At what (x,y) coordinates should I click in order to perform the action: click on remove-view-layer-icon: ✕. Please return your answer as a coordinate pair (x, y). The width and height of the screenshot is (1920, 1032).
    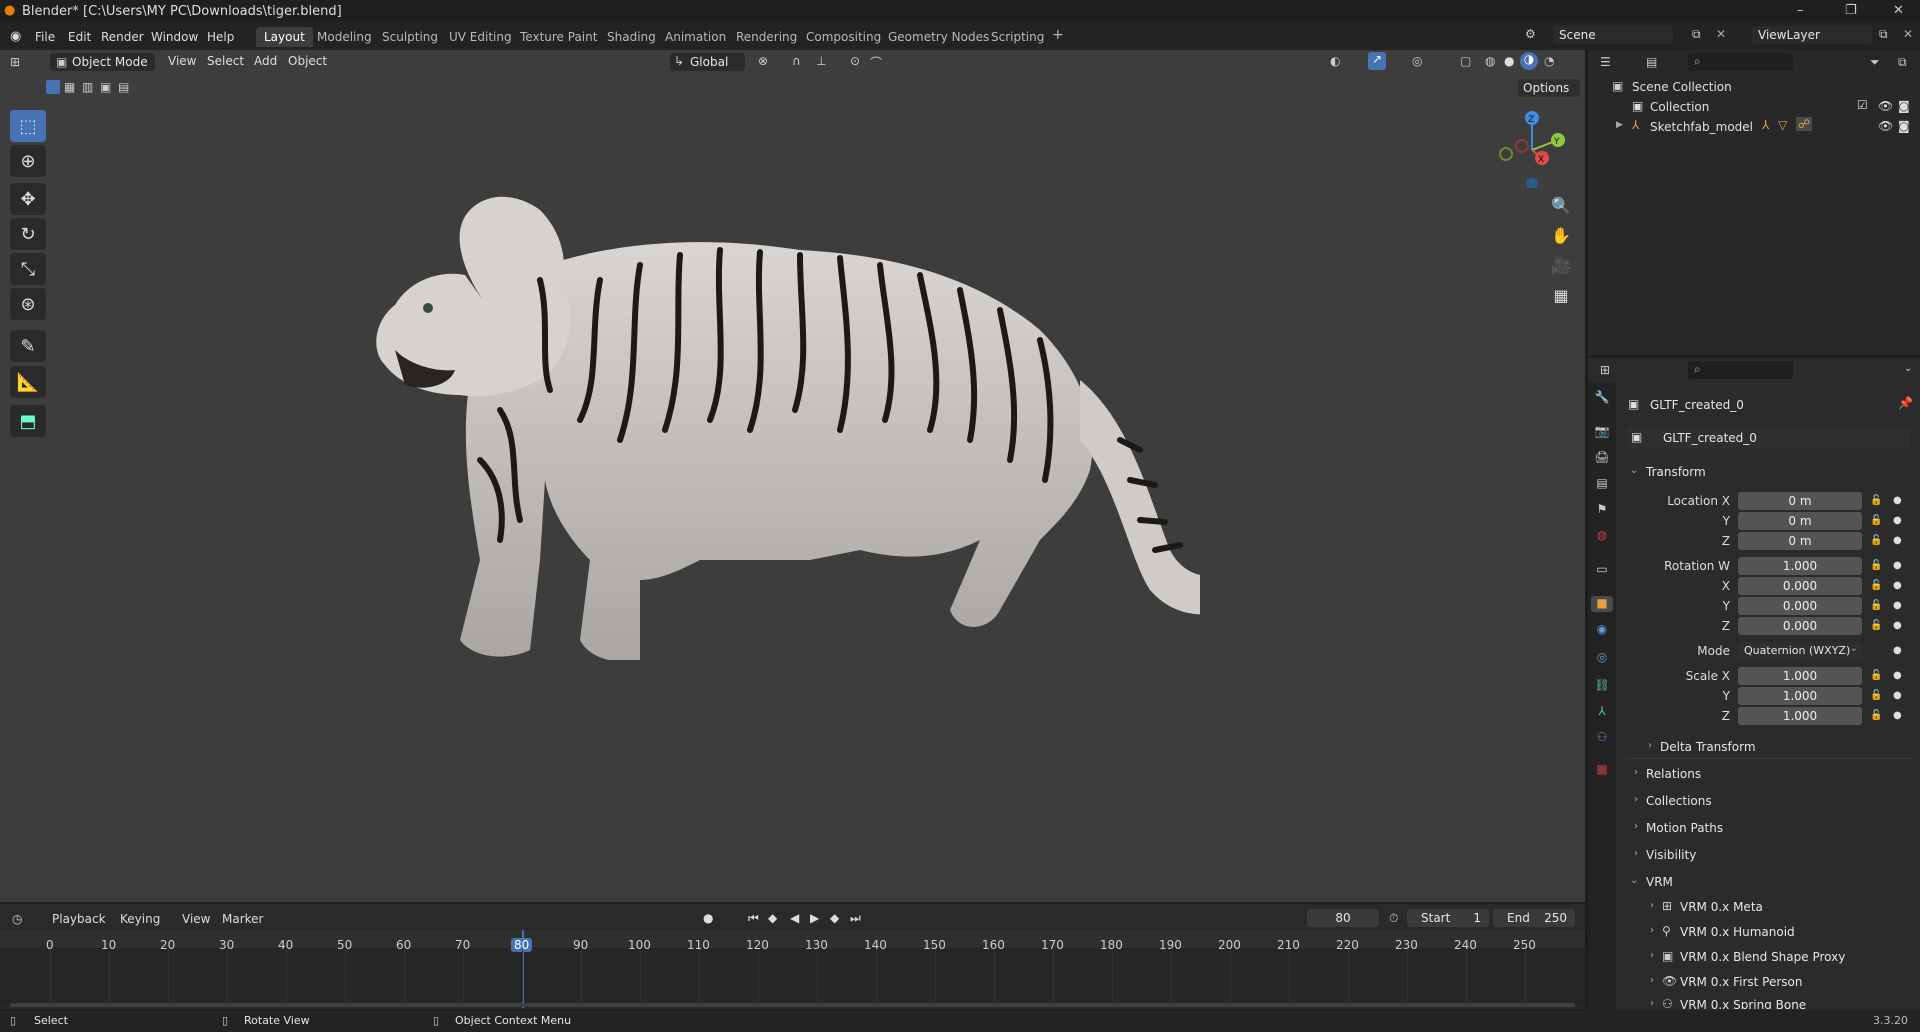
    Looking at the image, I should click on (1908, 34).